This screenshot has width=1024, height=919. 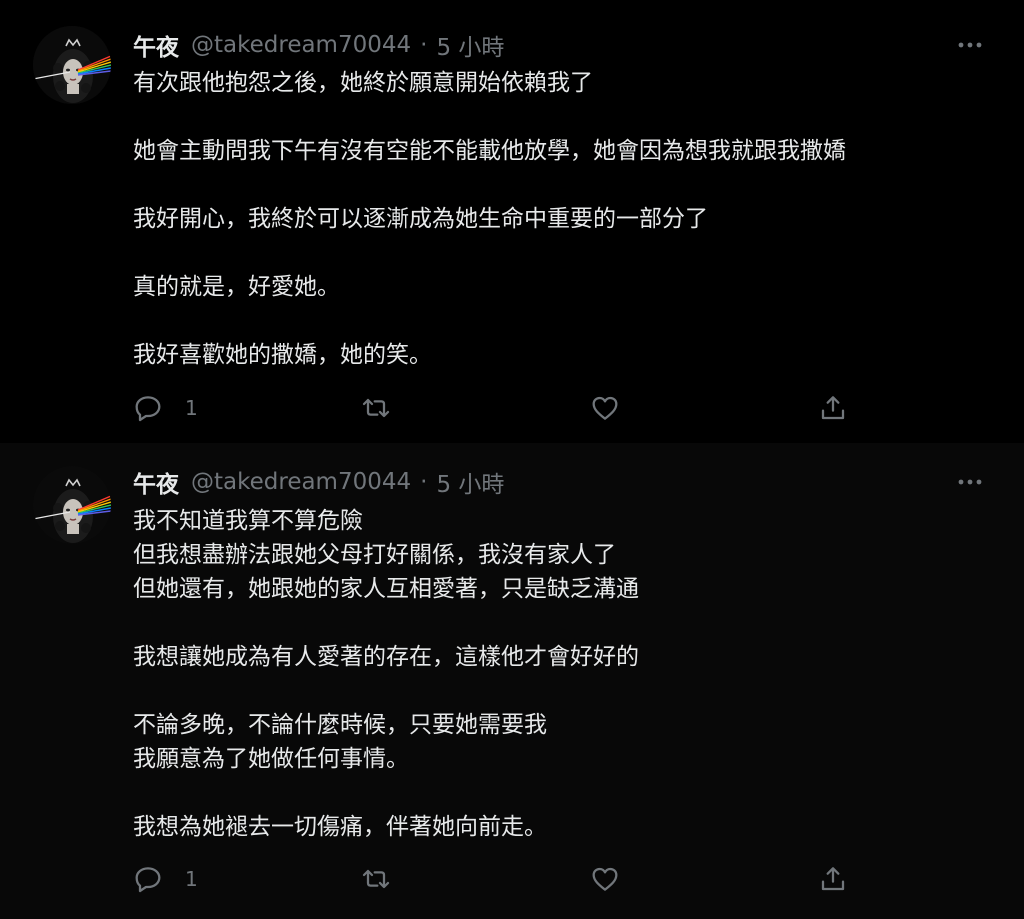 I want to click on tweet-line: 真的就是，好愛她。, so click(x=236, y=287).